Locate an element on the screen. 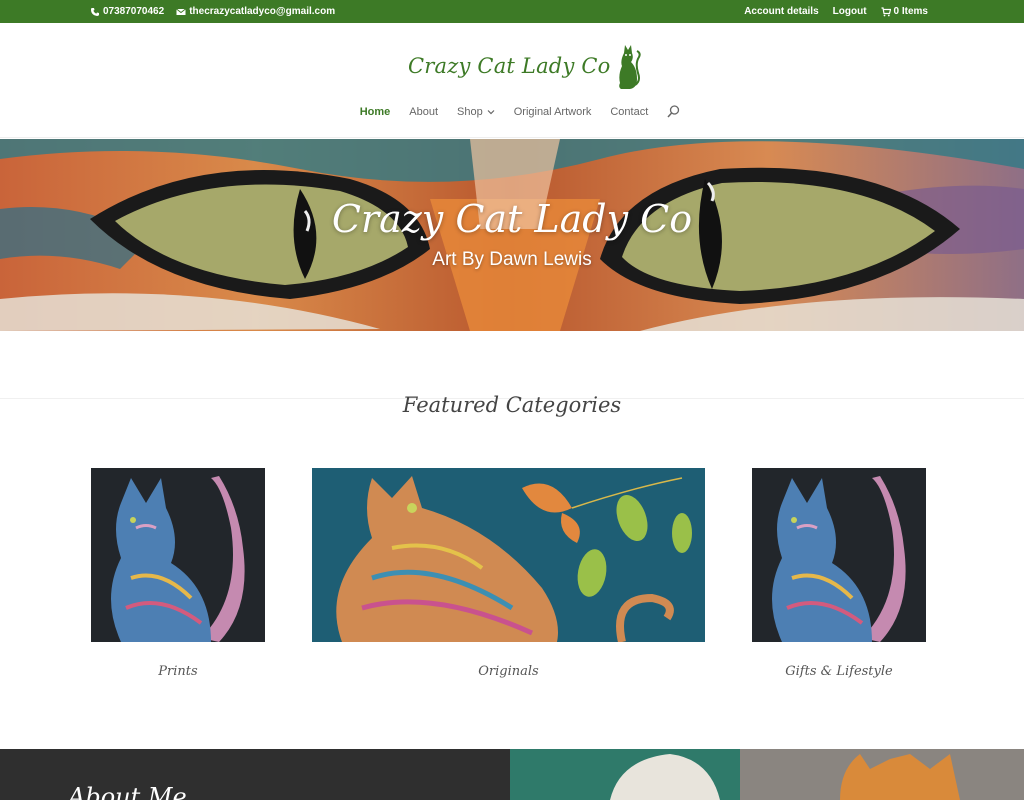 This screenshot has height=800, width=1024. cart-link: 0 Items is located at coordinates (904, 11).